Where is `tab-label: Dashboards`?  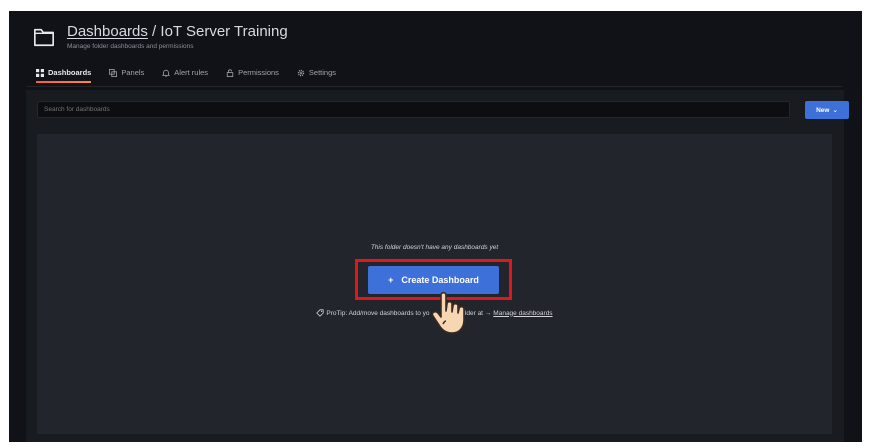 tab-label: Dashboards is located at coordinates (70, 72).